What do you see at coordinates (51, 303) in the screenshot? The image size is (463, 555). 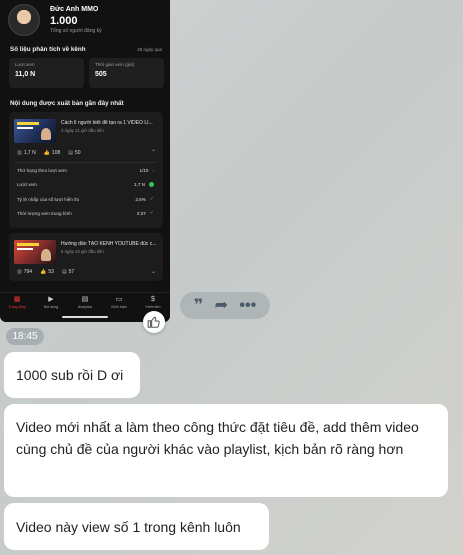 I see `nav-content: ▶ Nội dung` at bounding box center [51, 303].